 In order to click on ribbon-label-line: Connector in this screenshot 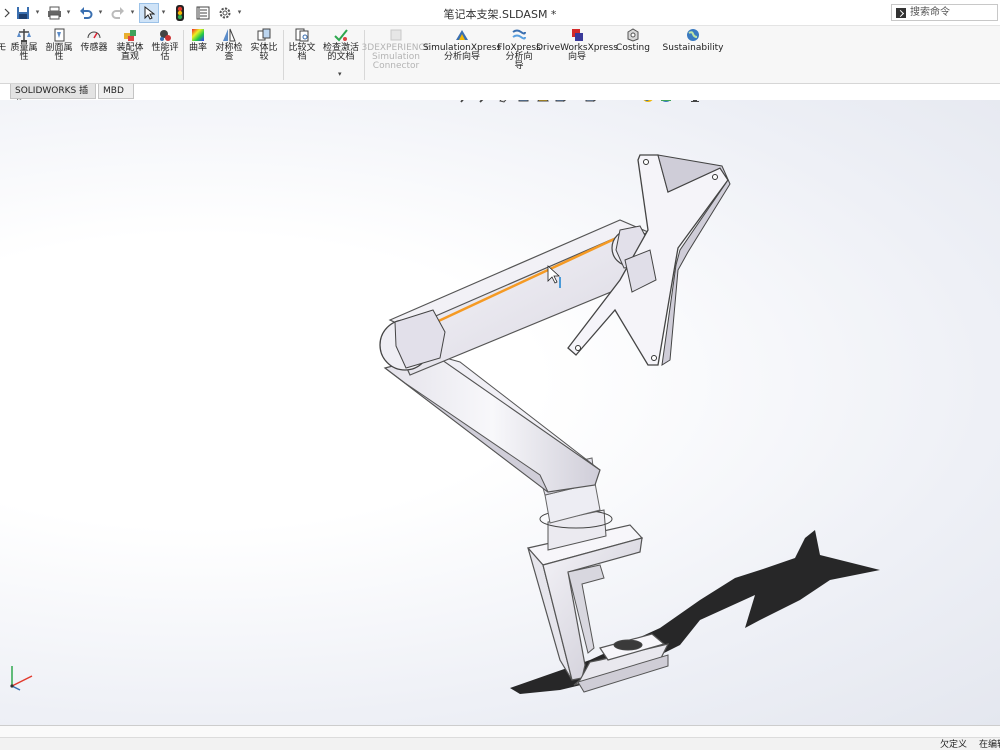, I will do `click(396, 66)`.